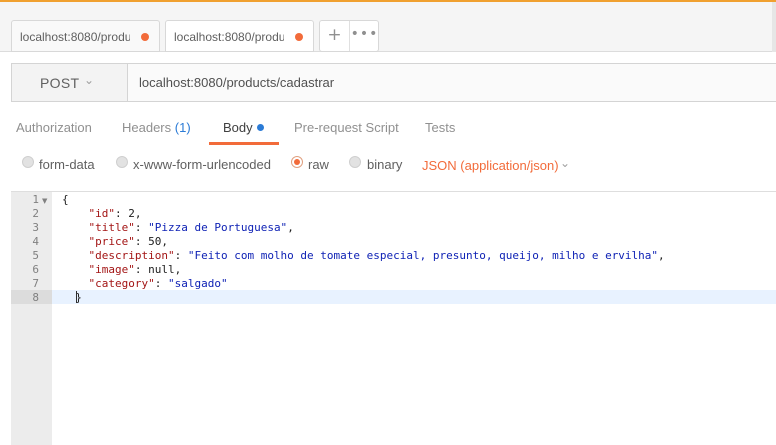  What do you see at coordinates (75, 37) in the screenshot?
I see `request-tab-1-label: localhost:8080/products/cadastrar` at bounding box center [75, 37].